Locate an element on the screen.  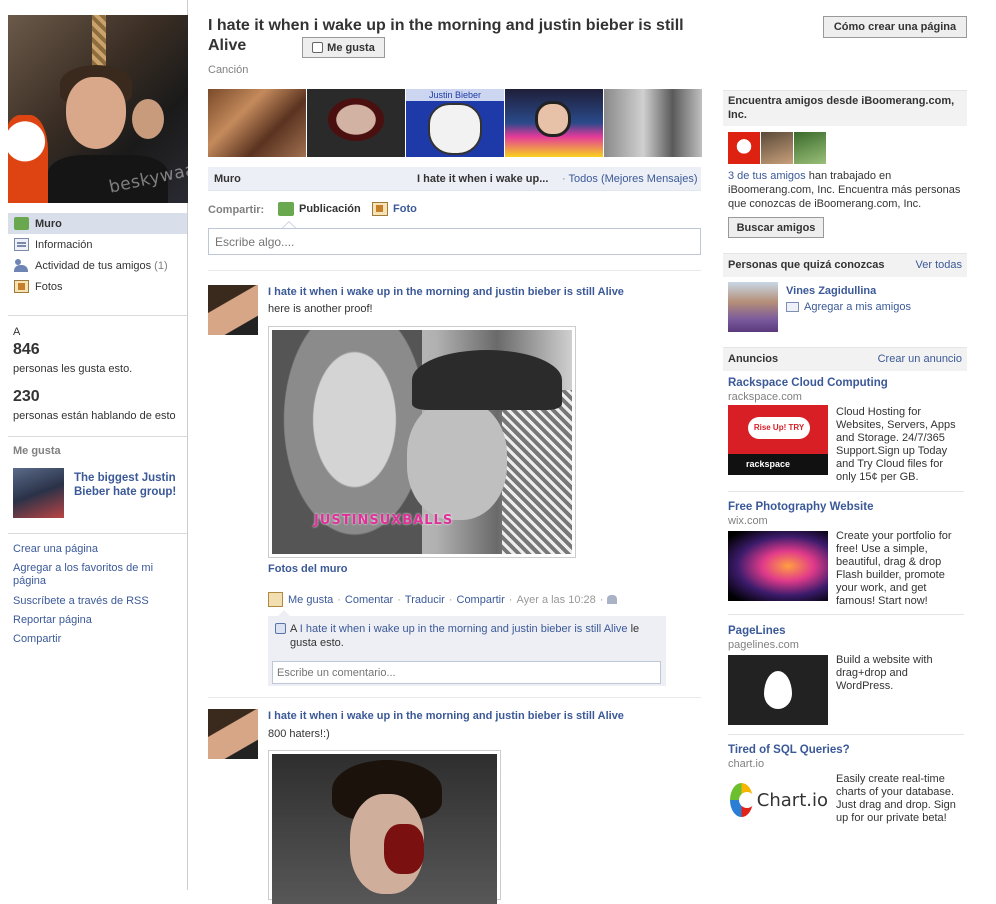
wall-icon is located at coordinates (21, 223).